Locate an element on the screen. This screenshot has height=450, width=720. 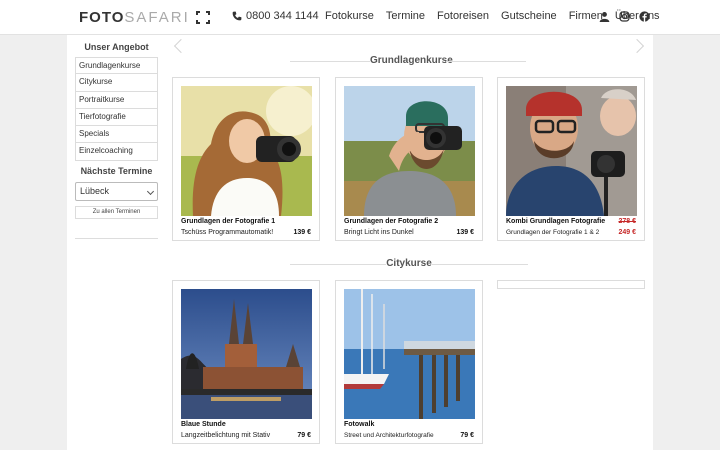
sidebar-item-citykurse: Citykurse is located at coordinates (116, 83).